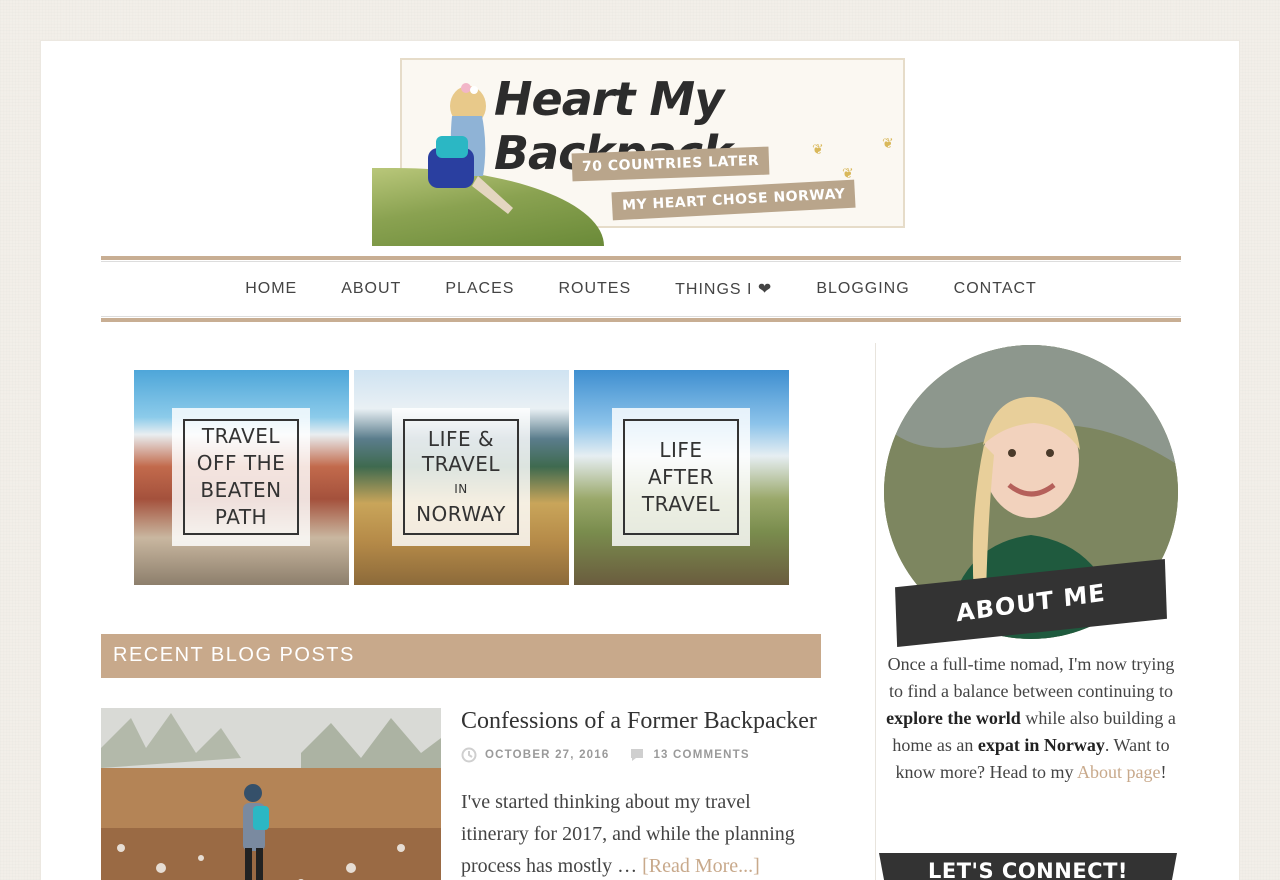  What do you see at coordinates (461, 489) in the screenshot?
I see `tile-label-line: IN` at bounding box center [461, 489].